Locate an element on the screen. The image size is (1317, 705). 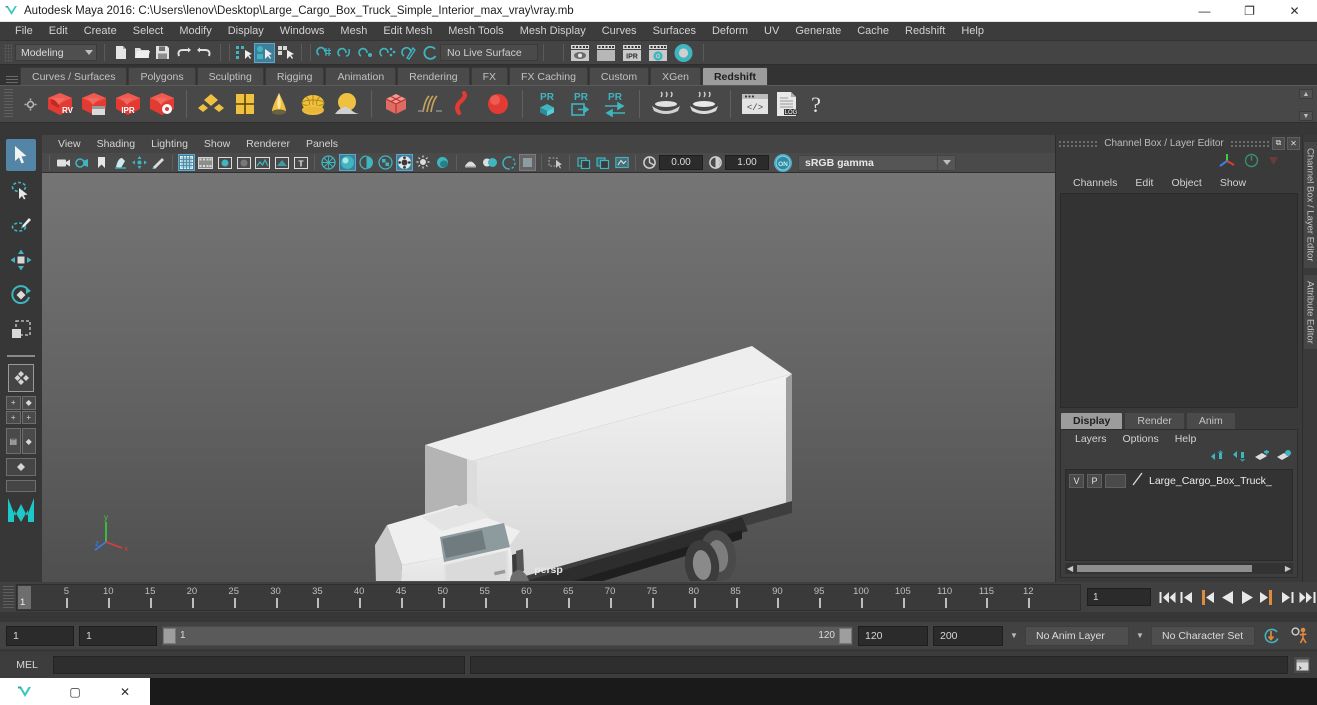
minimize-button: — is located at coordinates (1204, 11).